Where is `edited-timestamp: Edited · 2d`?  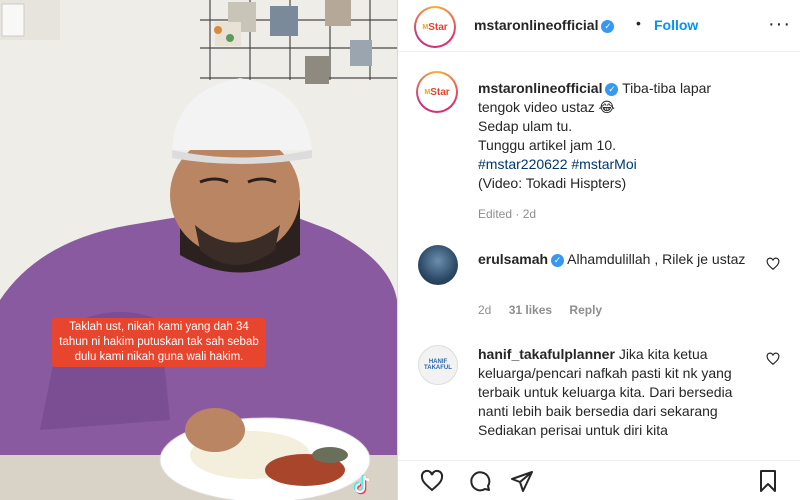
edited-timestamp: Edited · 2d is located at coordinates (507, 214).